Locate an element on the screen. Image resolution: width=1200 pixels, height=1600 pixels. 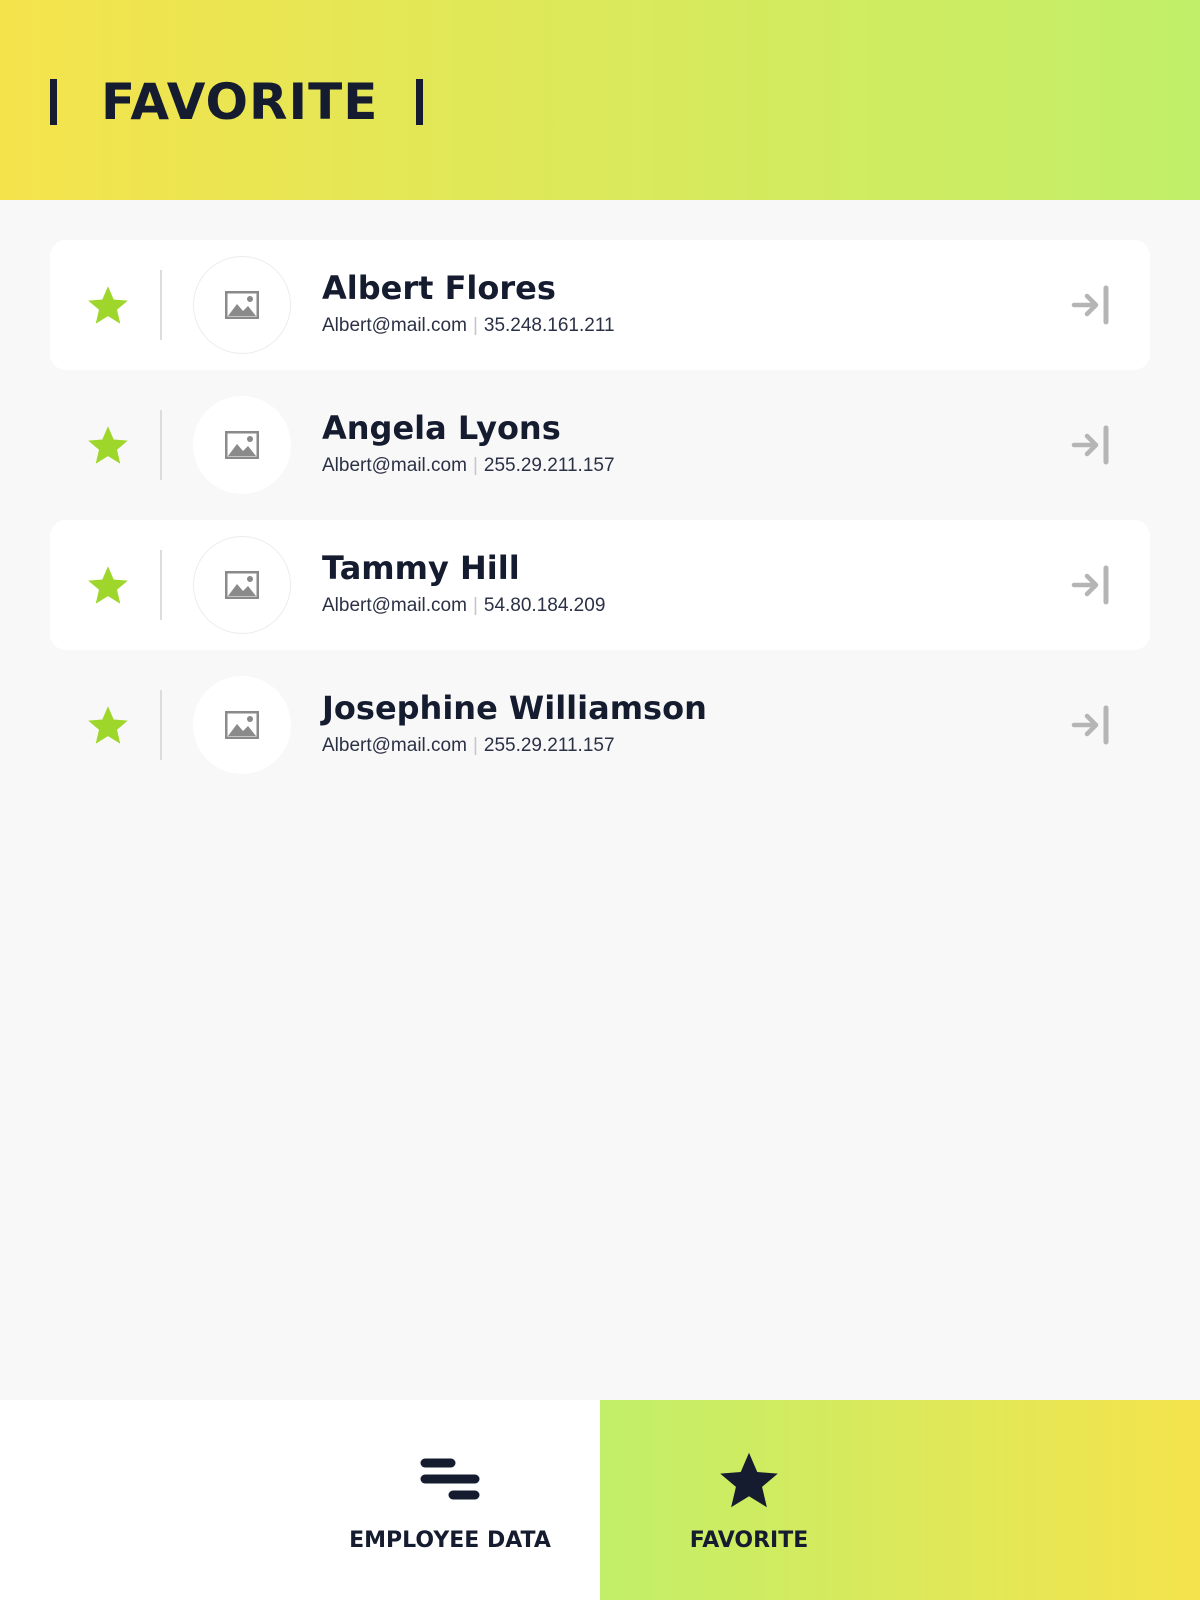
bottom-navigation: EMPLOYEE DATA FAVORITE is located at coordinates (600, 1500).